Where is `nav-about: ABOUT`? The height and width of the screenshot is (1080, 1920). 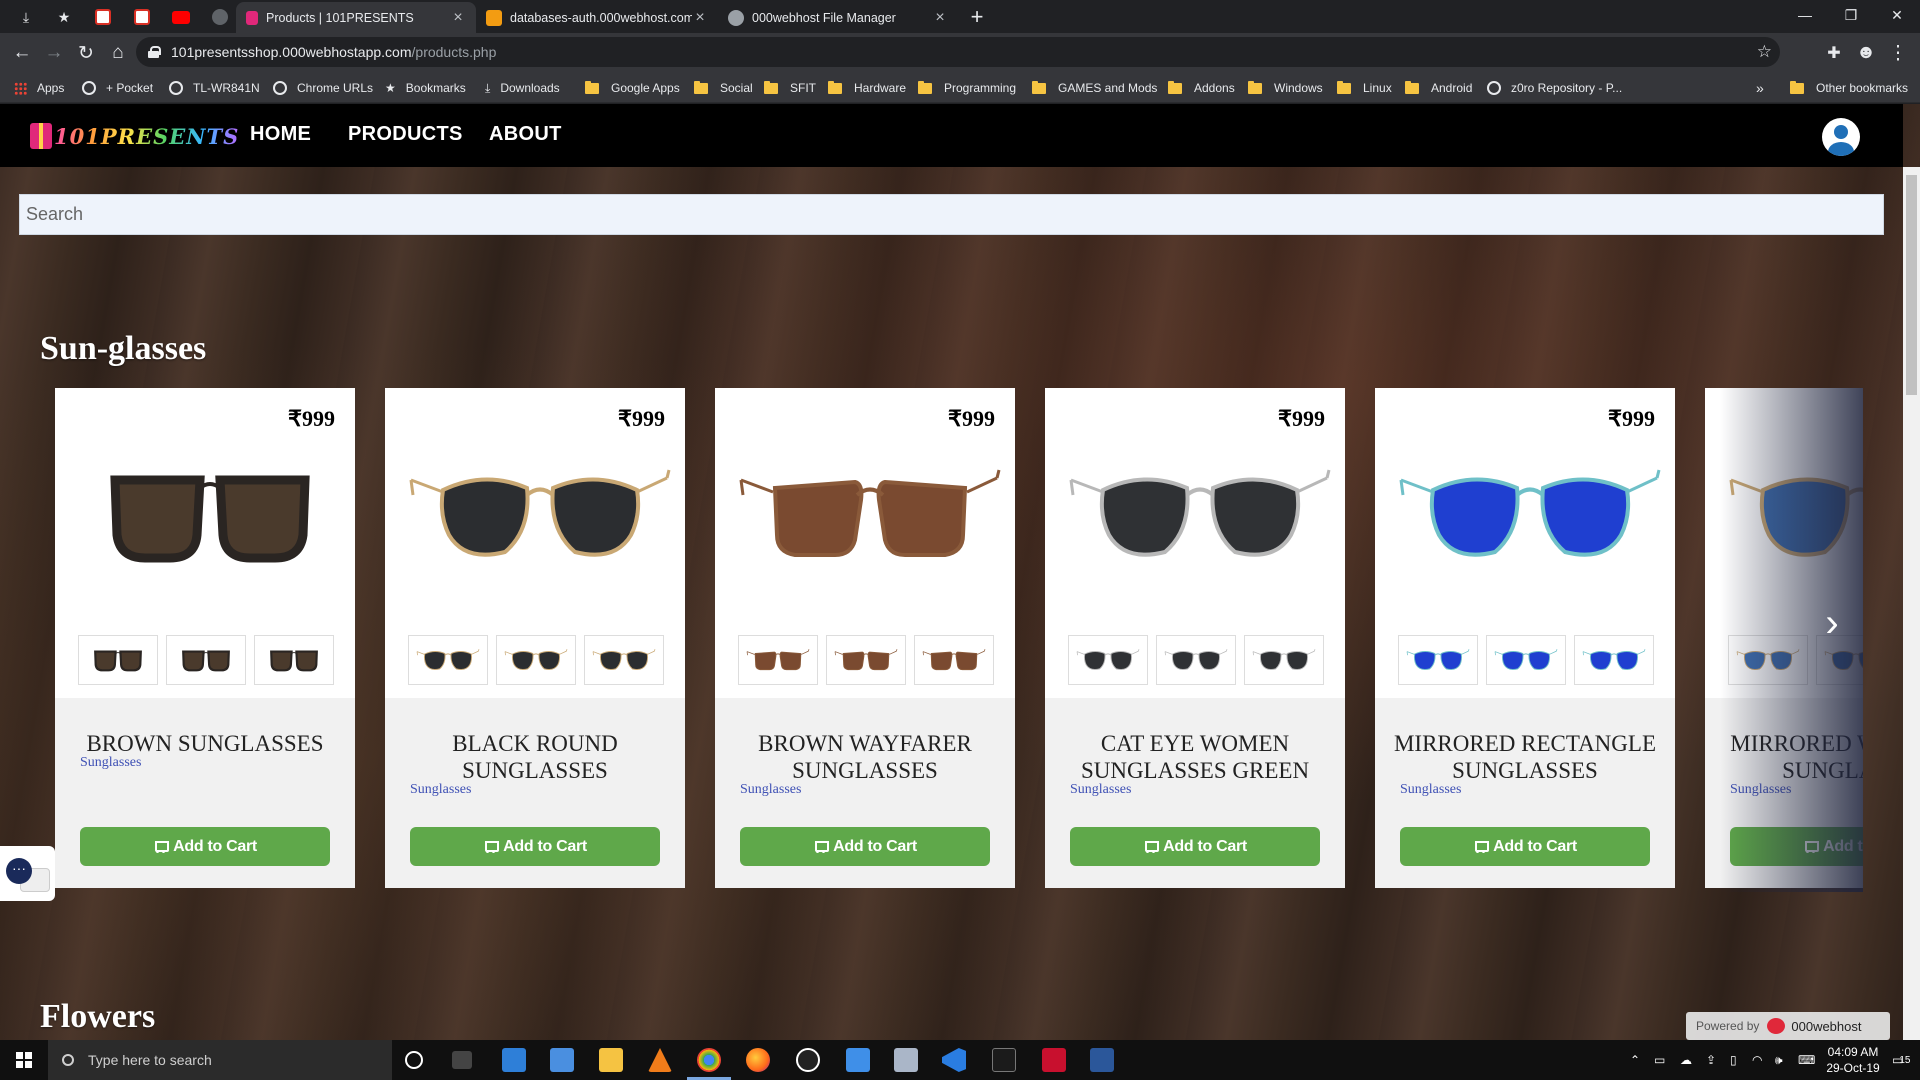
nav-about: ABOUT is located at coordinates (525, 134).